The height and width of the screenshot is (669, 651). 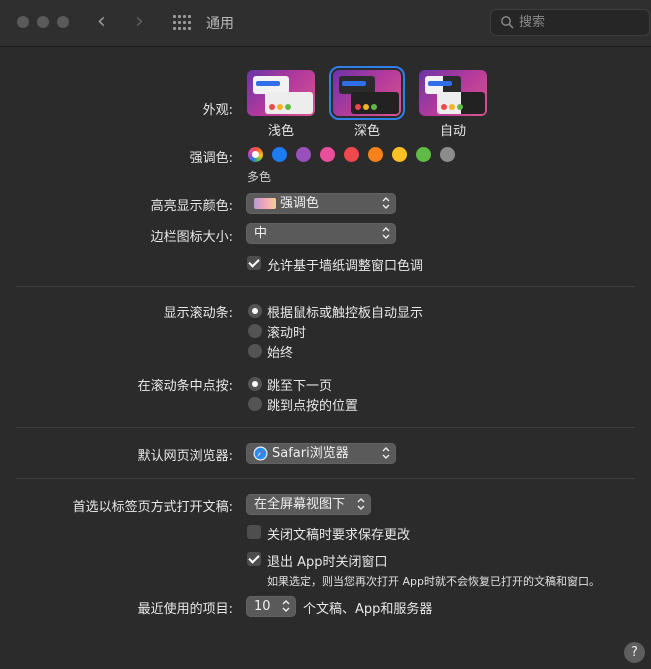 I want to click on scroll-click-next-page-radio, so click(x=255, y=384).